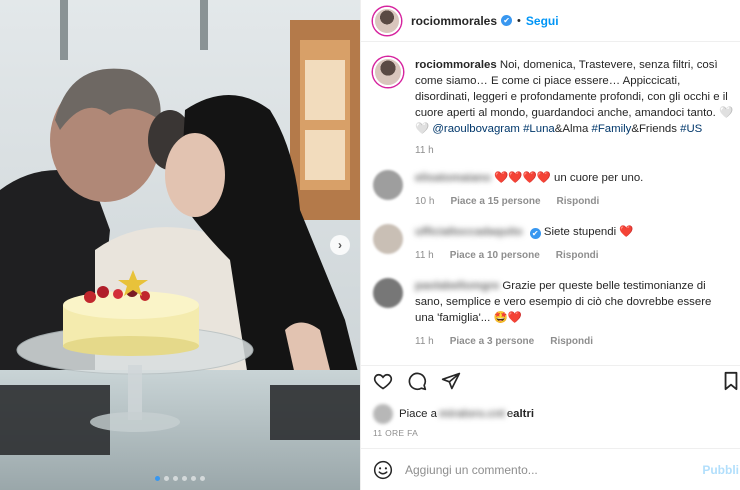 The image size is (740, 490). Describe the element at coordinates (545, 469) in the screenshot. I see `comment-input` at that location.